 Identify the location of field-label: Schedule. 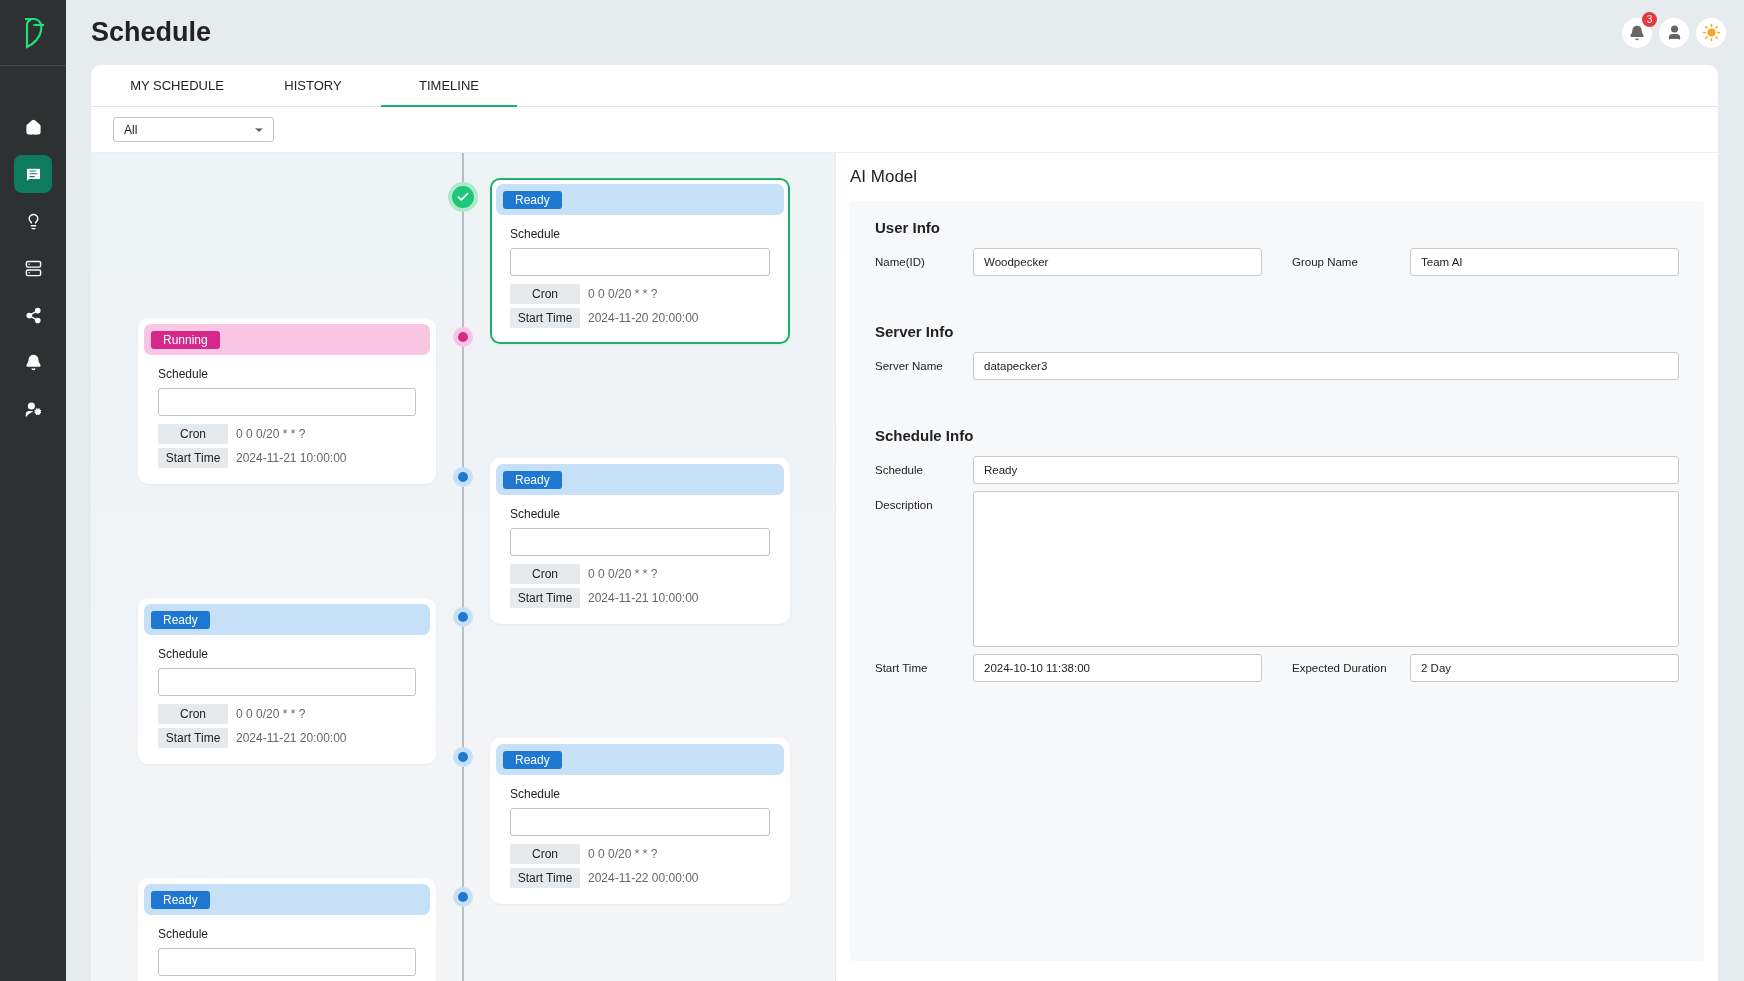
(899, 469).